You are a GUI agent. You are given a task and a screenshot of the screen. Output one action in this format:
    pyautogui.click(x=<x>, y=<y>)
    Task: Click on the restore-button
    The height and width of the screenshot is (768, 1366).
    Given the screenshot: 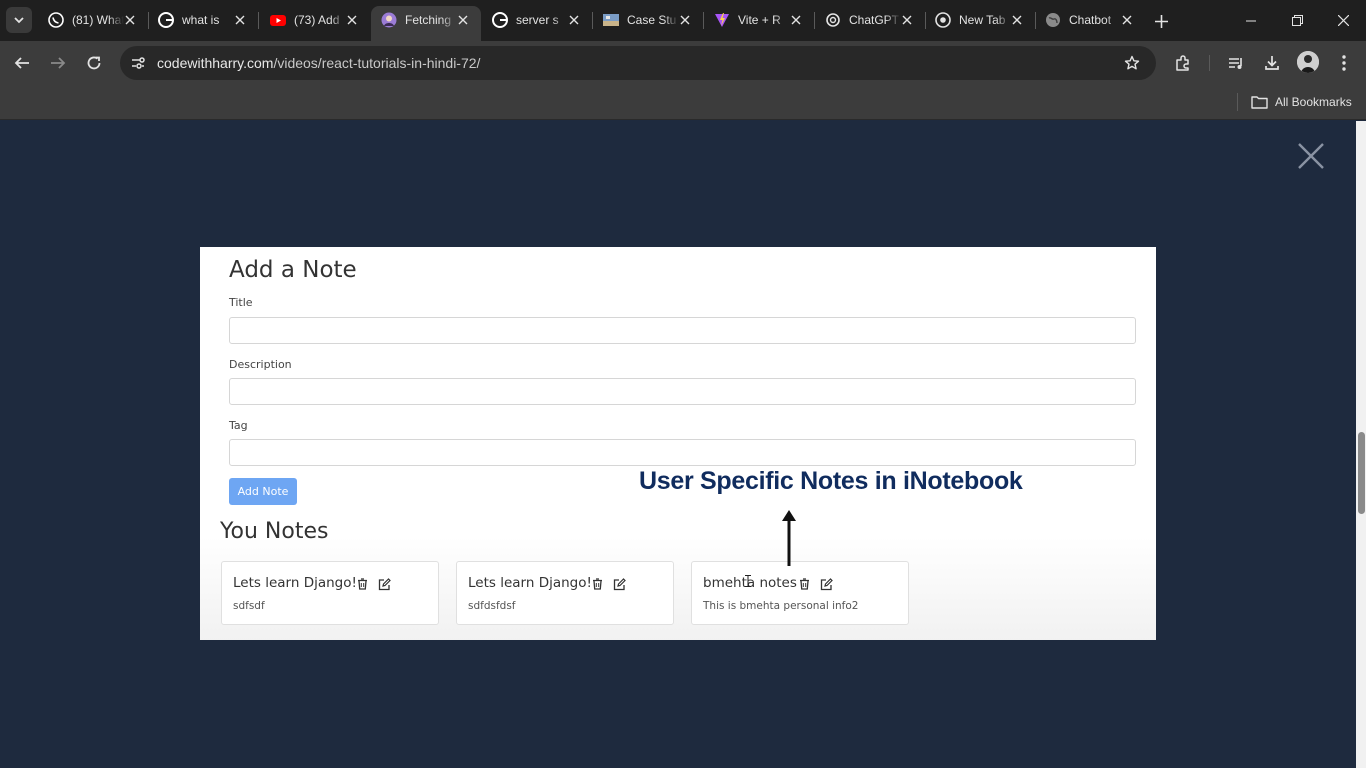 What is the action you would take?
    pyautogui.click(x=1297, y=20)
    